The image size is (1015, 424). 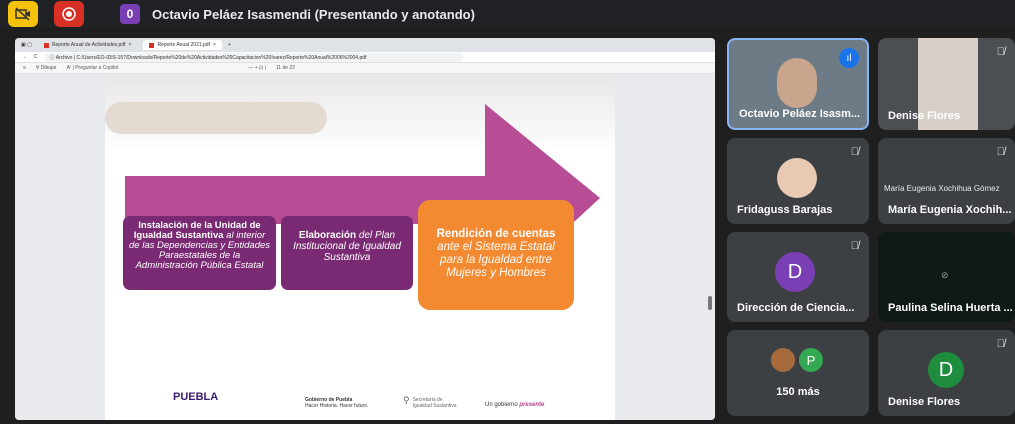 I want to click on octavio-video, so click(x=797, y=83).